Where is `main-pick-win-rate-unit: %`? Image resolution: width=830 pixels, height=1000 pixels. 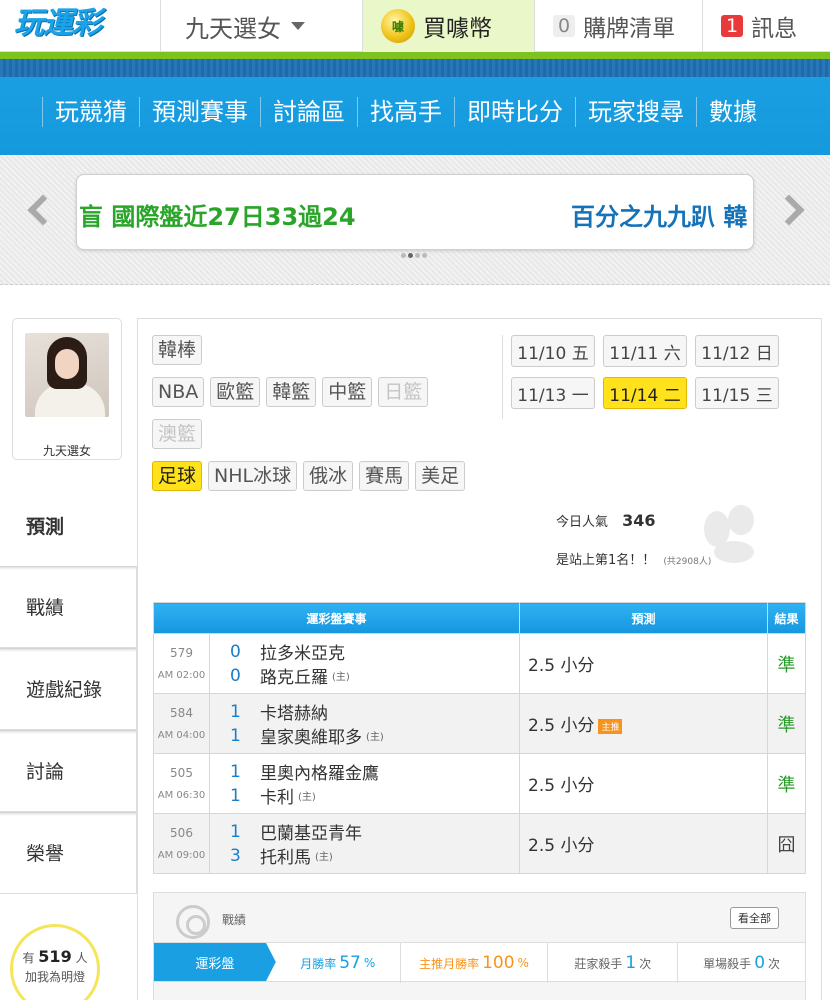
main-pick-win-rate-unit: % is located at coordinates (523, 963).